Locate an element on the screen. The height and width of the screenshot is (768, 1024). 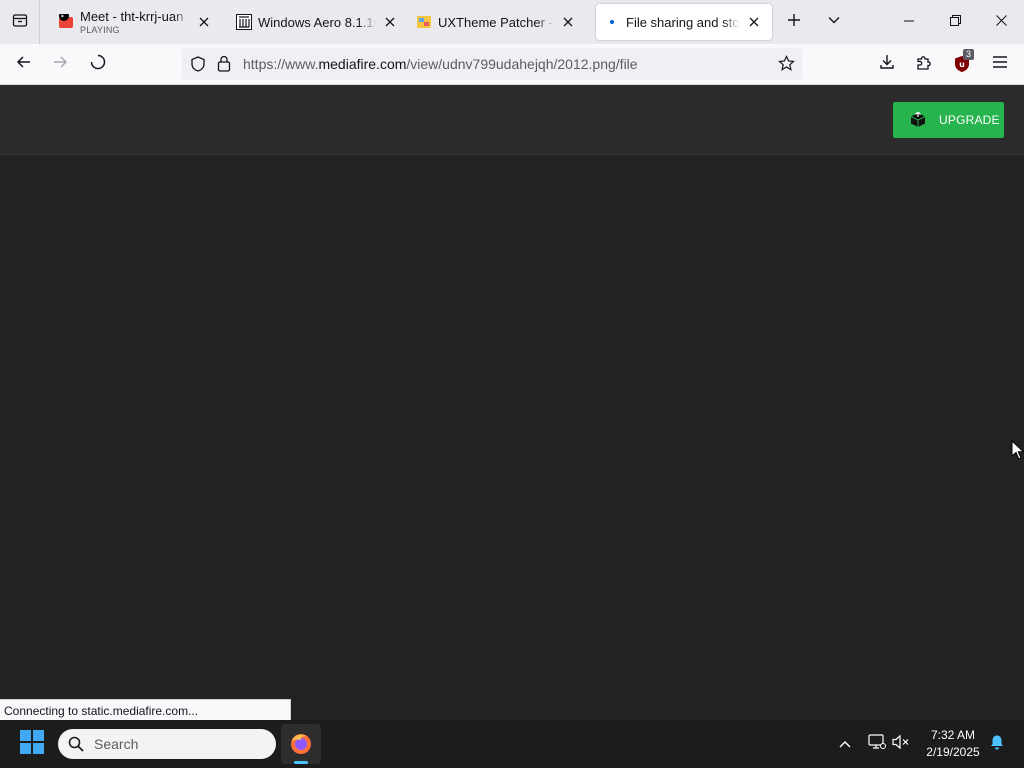
forward-arrow-icon is located at coordinates (60, 64).